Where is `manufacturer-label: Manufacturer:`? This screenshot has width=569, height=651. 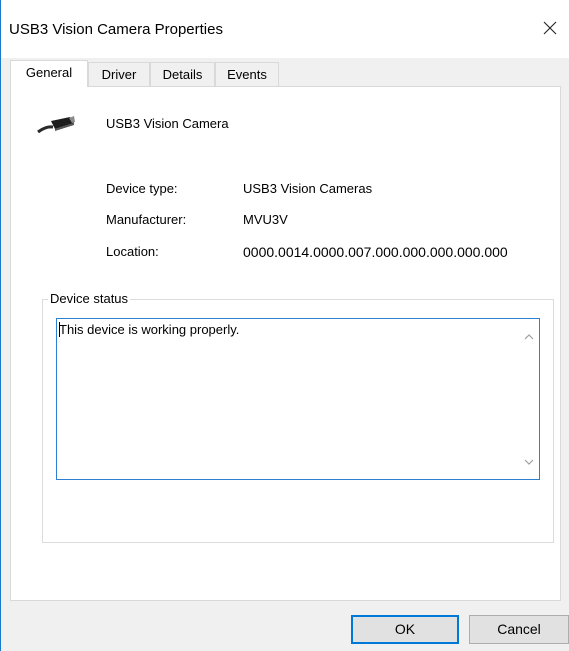
manufacturer-label: Manufacturer: is located at coordinates (146, 219).